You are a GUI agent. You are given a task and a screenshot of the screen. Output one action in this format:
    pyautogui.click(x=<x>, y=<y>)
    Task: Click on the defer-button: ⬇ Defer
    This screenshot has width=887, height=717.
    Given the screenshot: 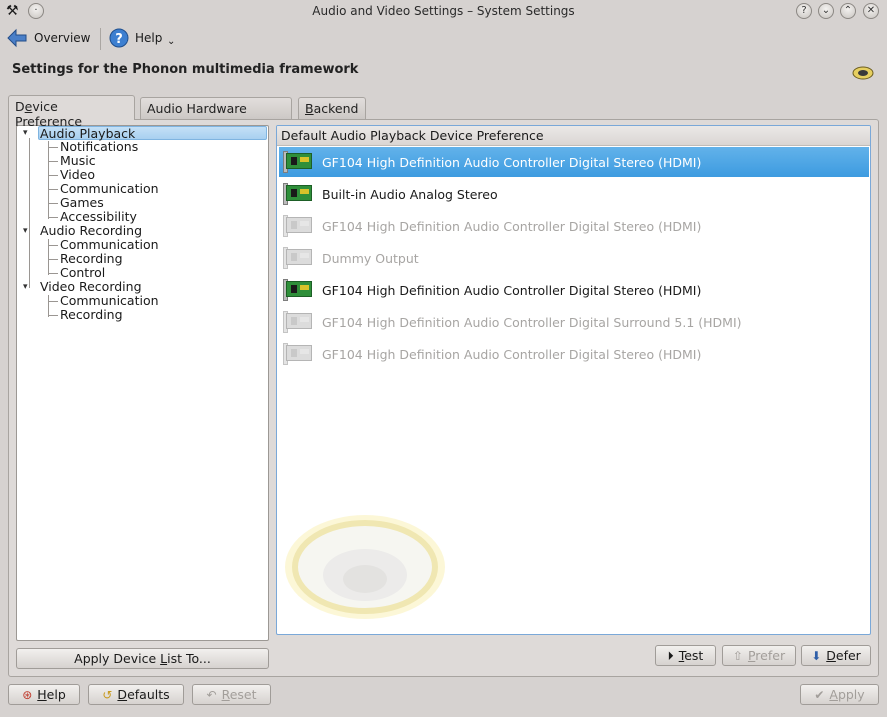 What is the action you would take?
    pyautogui.click(x=836, y=655)
    